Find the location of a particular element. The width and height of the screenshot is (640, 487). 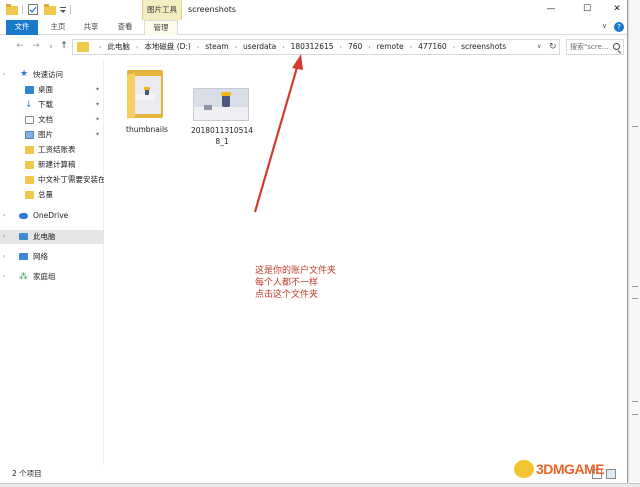

annotation-line: 点击这个文件夹 is located at coordinates (287, 295).